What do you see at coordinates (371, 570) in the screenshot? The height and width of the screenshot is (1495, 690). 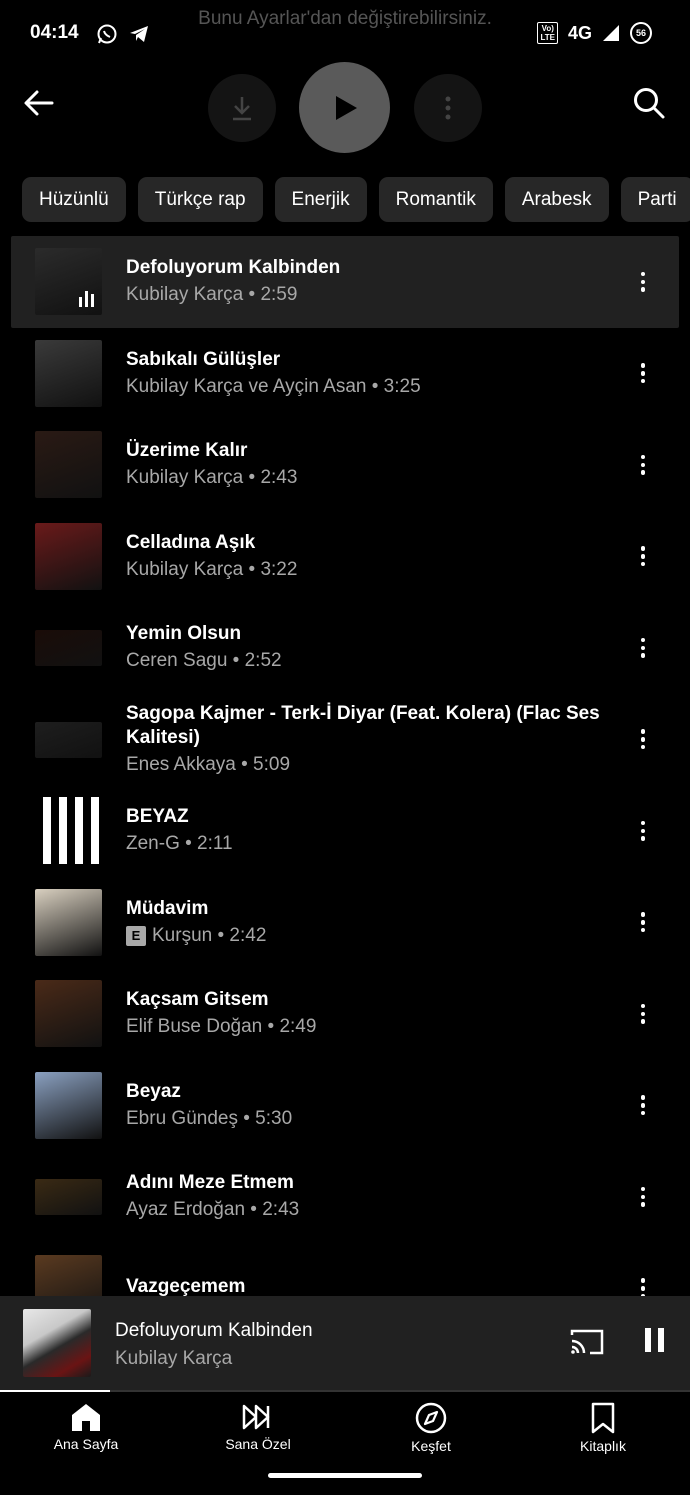 I see `song-meta: Kubilay Karça • 3:22` at bounding box center [371, 570].